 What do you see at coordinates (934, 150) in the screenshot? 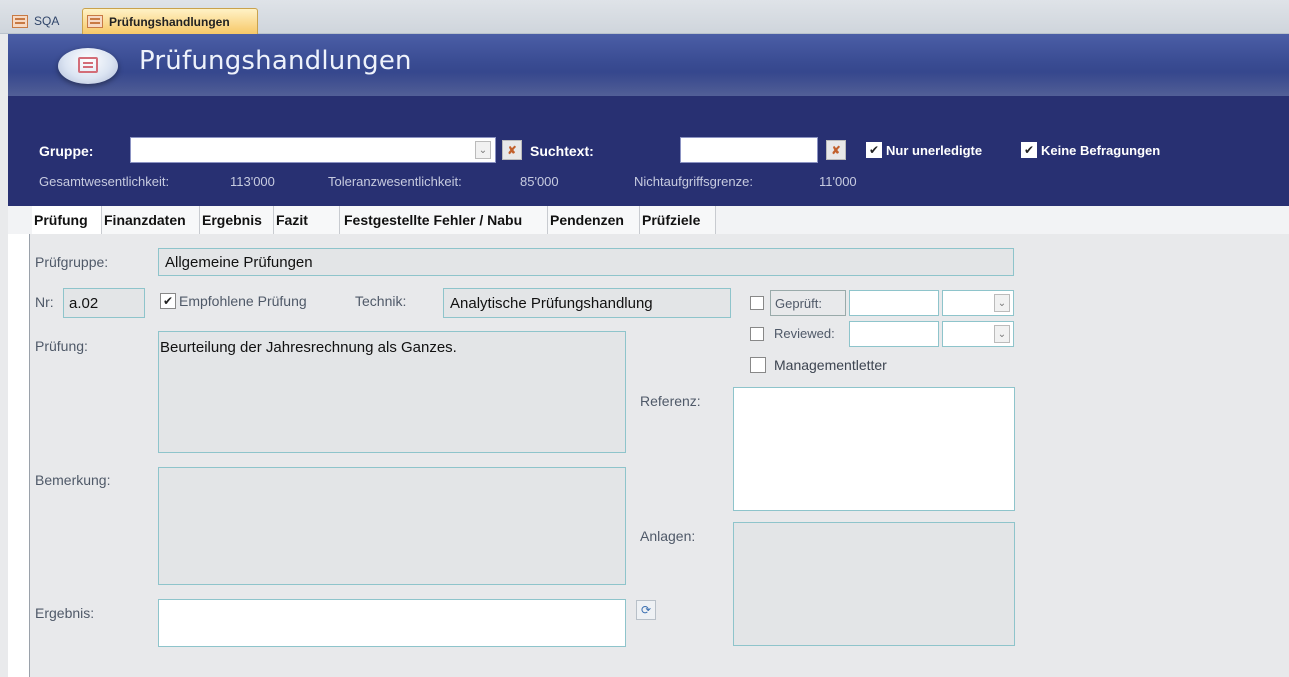
I see `nur-unerledigte-label: Nur unerledigte` at bounding box center [934, 150].